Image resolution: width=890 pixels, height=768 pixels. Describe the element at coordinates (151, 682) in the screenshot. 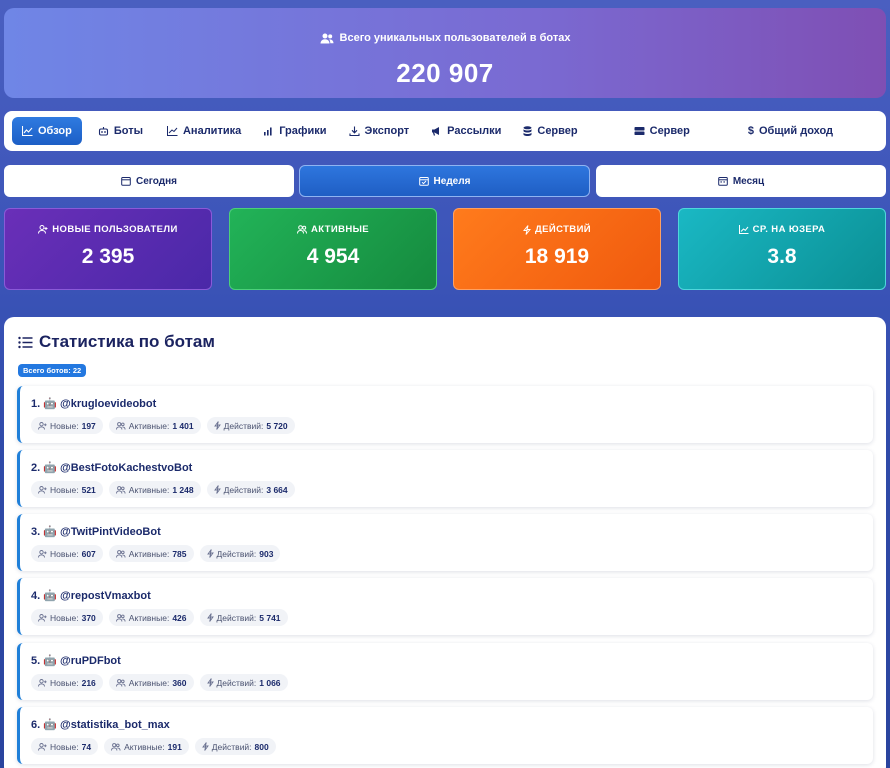

I see `active-users-chip: Активные: 360` at that location.